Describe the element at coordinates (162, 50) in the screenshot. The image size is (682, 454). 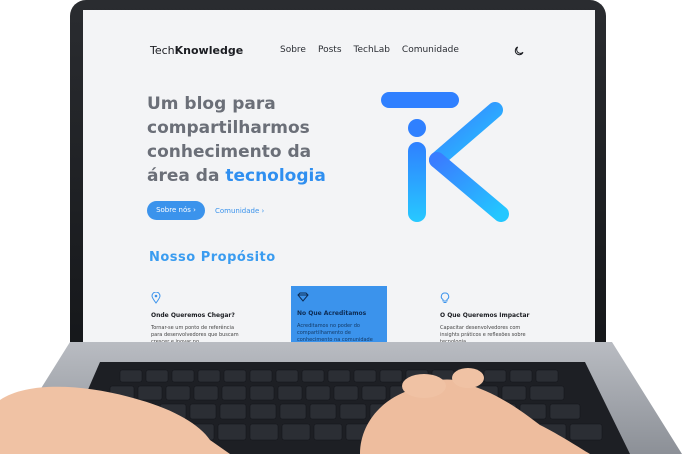
I see `brand-light: Tech` at that location.